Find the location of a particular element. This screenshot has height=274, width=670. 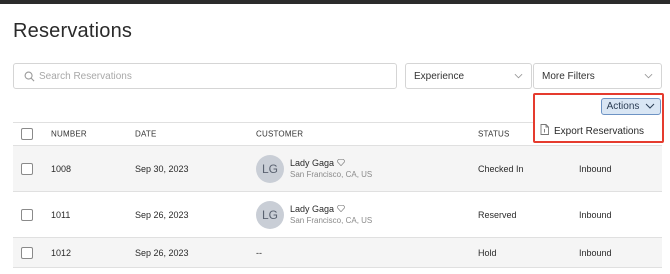

search-icon is located at coordinates (29, 76).